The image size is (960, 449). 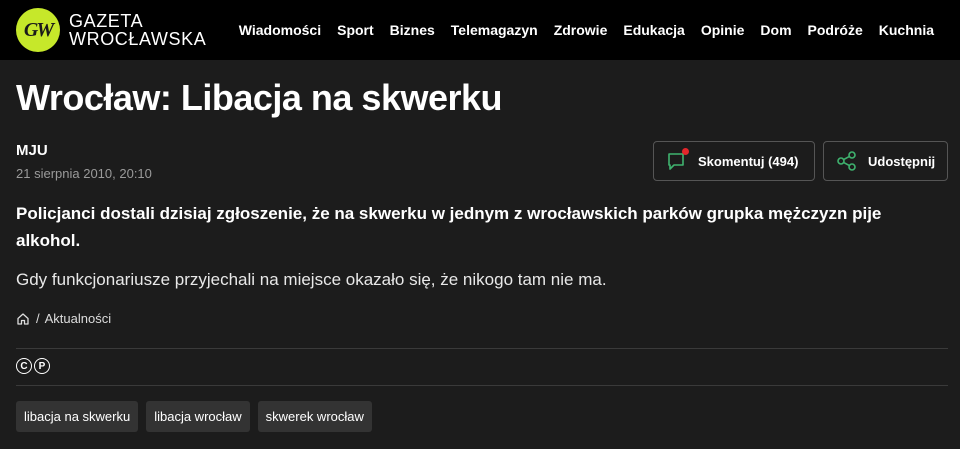 What do you see at coordinates (494, 30) in the screenshot?
I see `nav-item-telemagazyn: Telemagazyn` at bounding box center [494, 30].